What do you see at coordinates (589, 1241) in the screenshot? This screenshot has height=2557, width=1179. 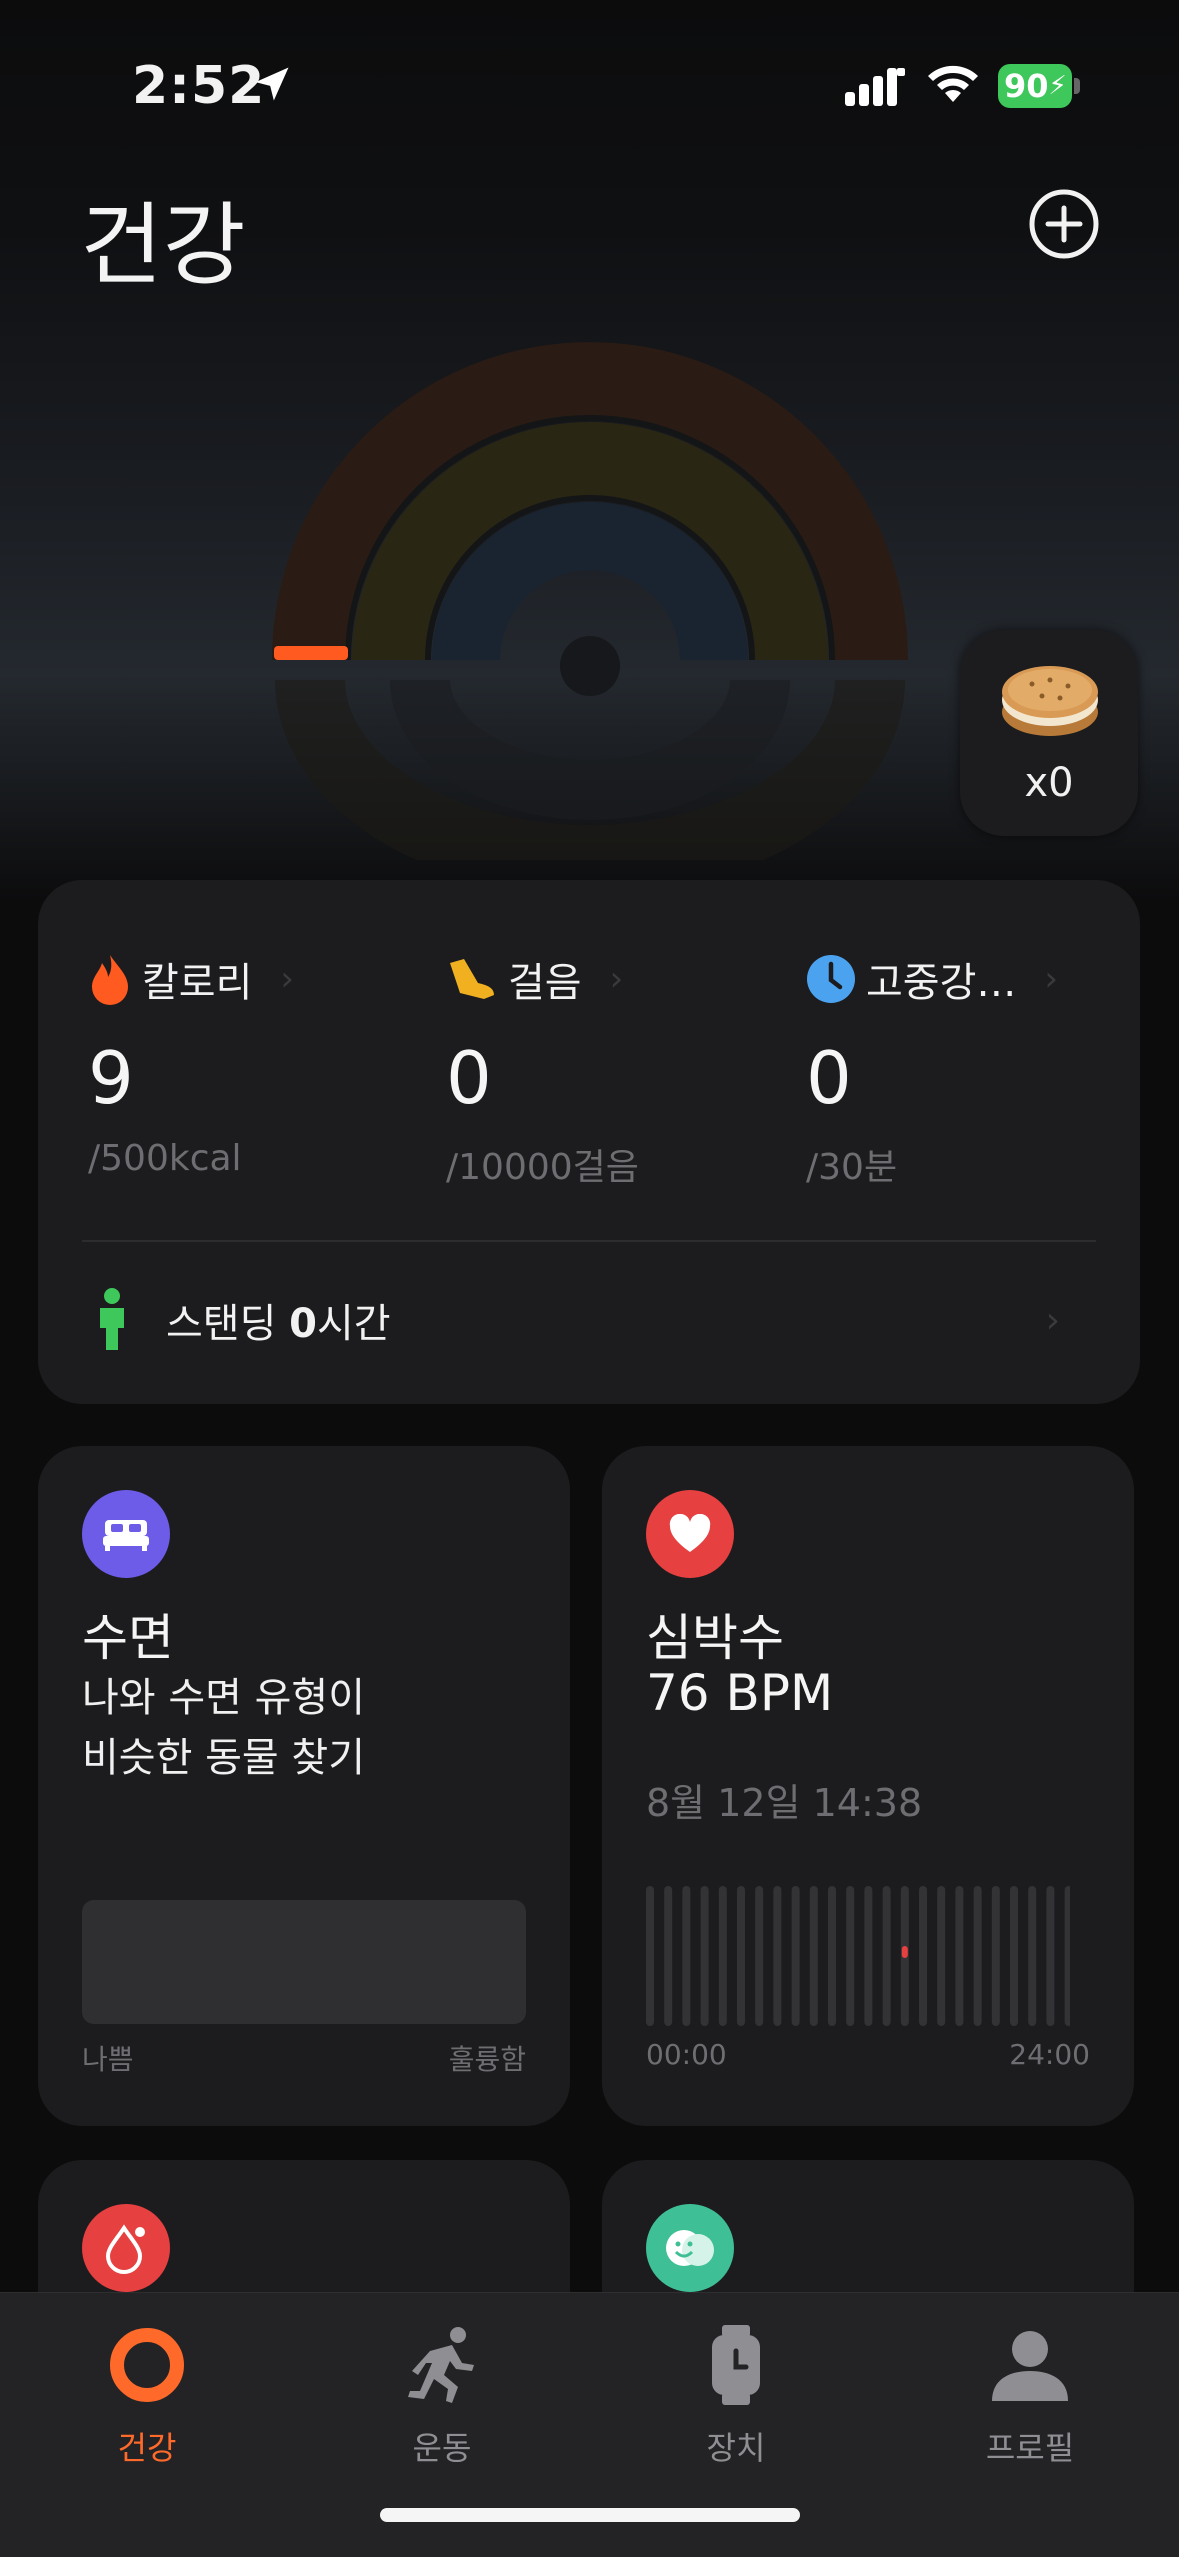 I see `divider` at bounding box center [589, 1241].